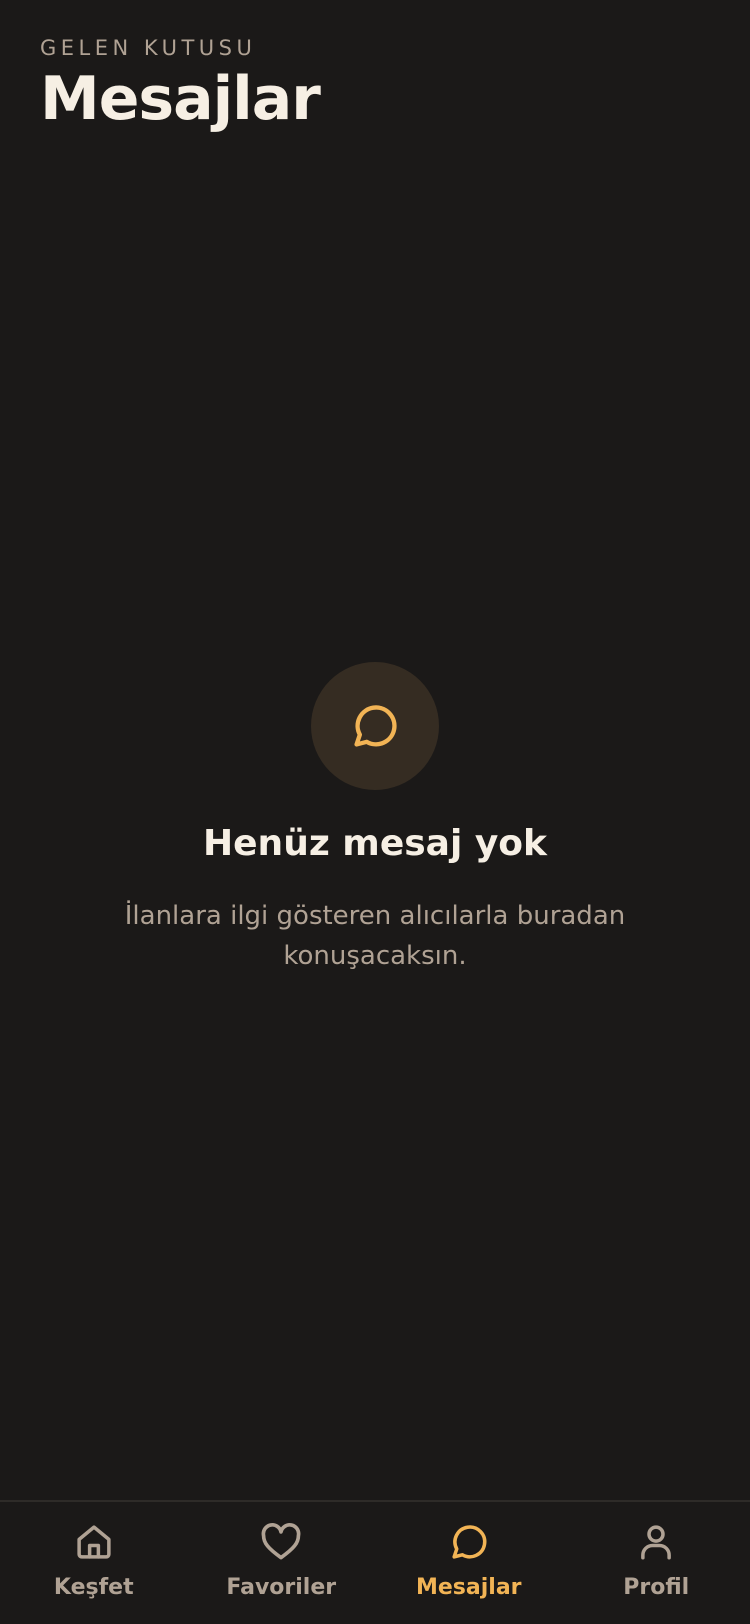 The width and height of the screenshot is (750, 1624). What do you see at coordinates (93, 1587) in the screenshot?
I see `tab-label: Keşfet` at bounding box center [93, 1587].